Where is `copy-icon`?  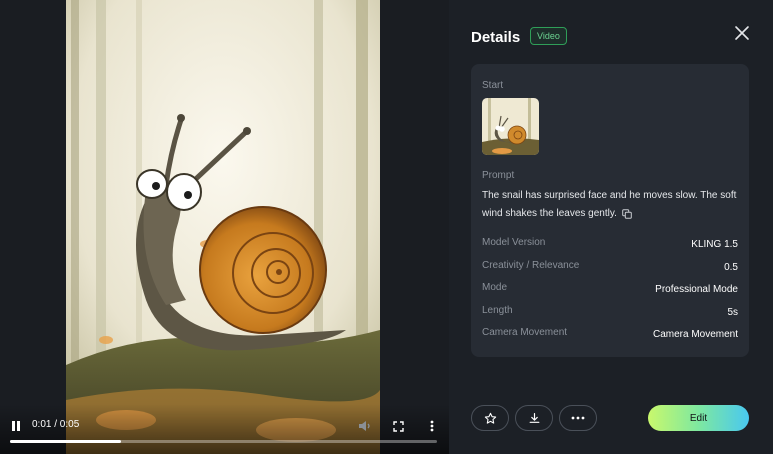
copy-icon is located at coordinates (627, 214).